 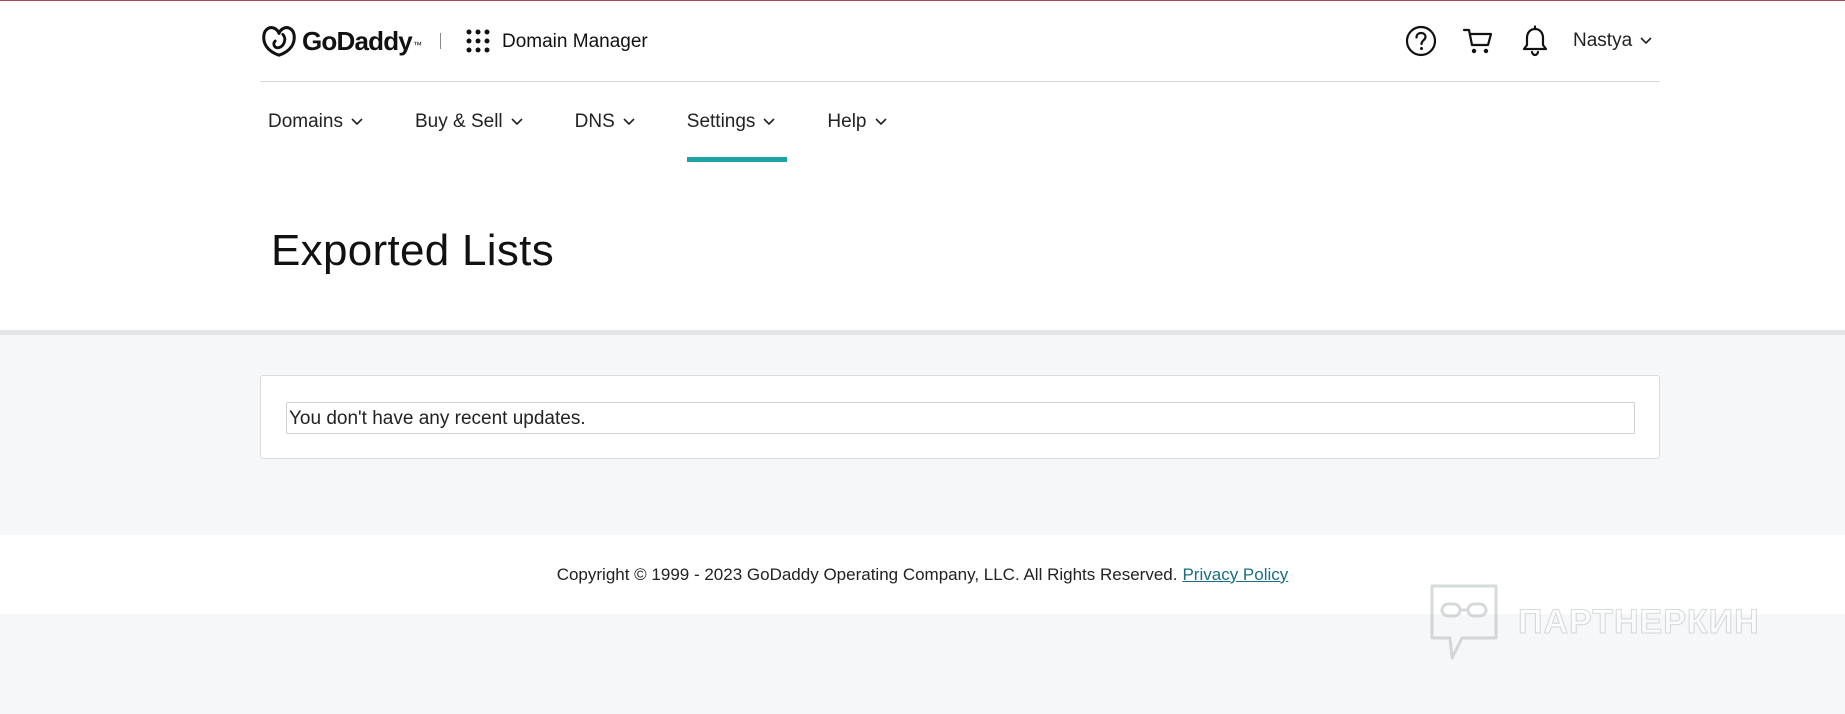 What do you see at coordinates (594, 121) in the screenshot?
I see `nav-label: DNS` at bounding box center [594, 121].